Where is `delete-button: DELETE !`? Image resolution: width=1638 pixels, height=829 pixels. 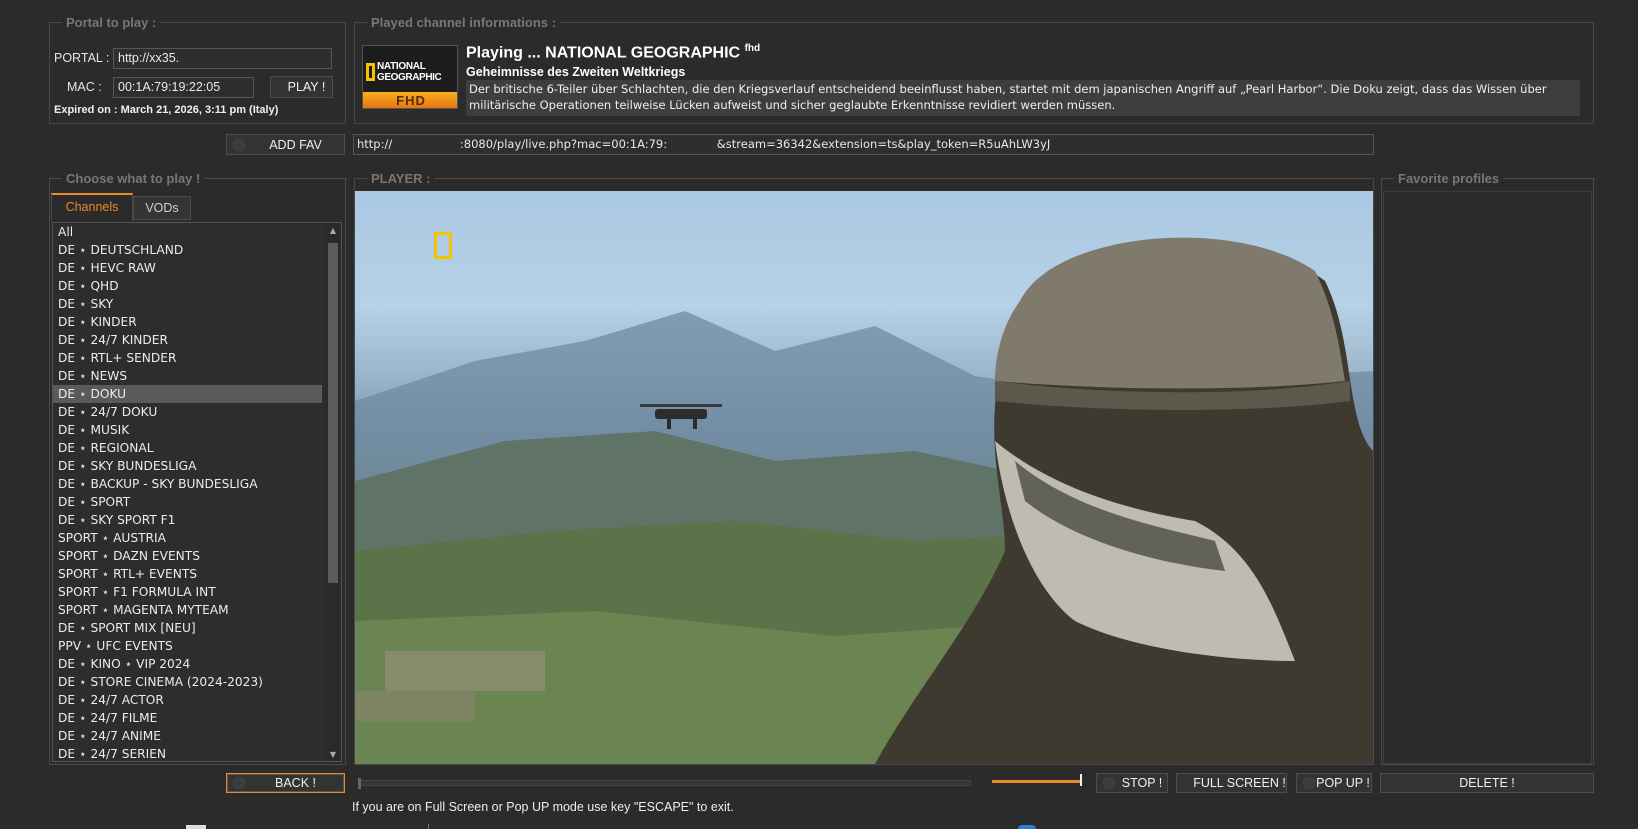 delete-button: DELETE ! is located at coordinates (1487, 783).